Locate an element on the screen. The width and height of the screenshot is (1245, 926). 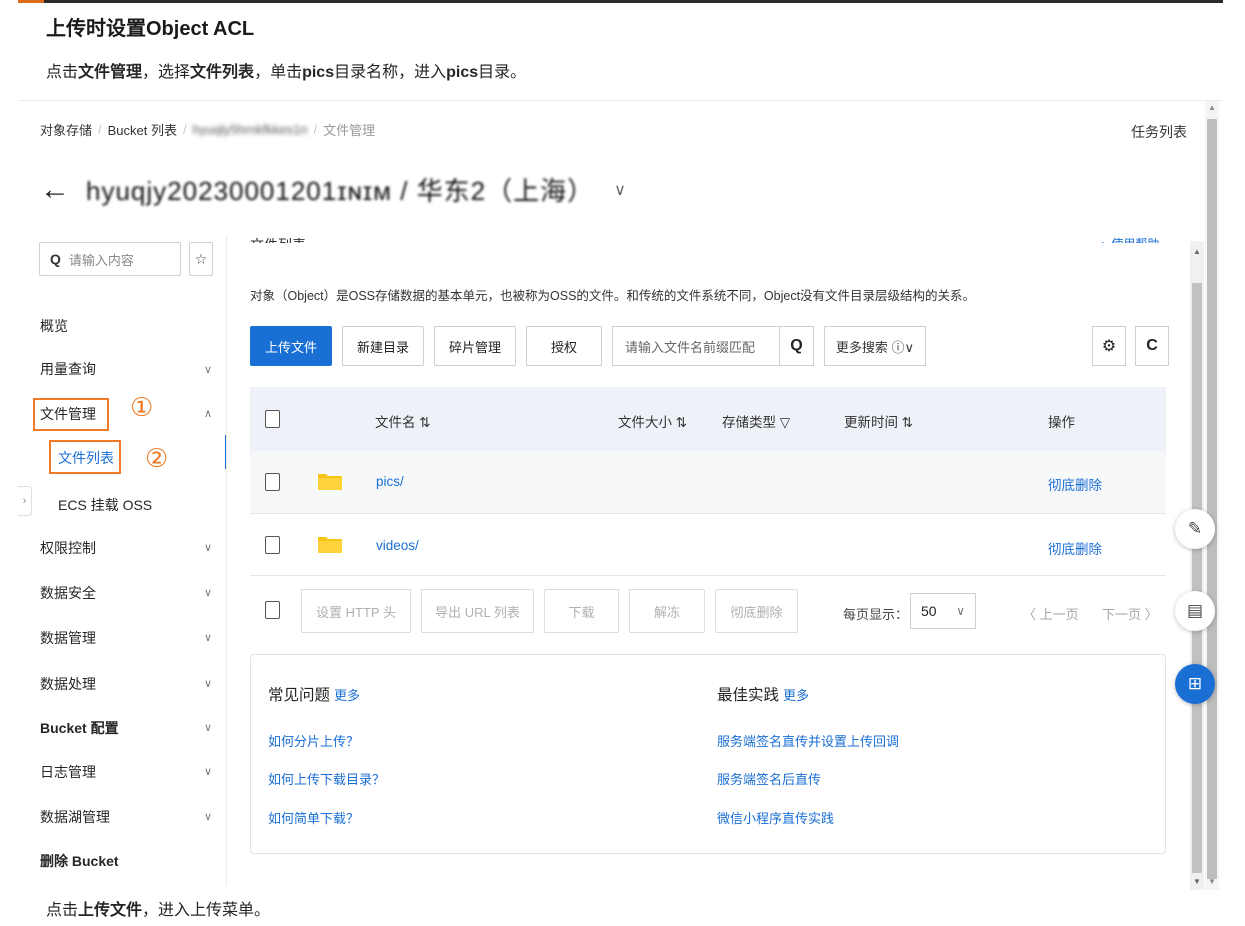
column-header-filename: 文件名 ⇅ is located at coordinates (403, 421).